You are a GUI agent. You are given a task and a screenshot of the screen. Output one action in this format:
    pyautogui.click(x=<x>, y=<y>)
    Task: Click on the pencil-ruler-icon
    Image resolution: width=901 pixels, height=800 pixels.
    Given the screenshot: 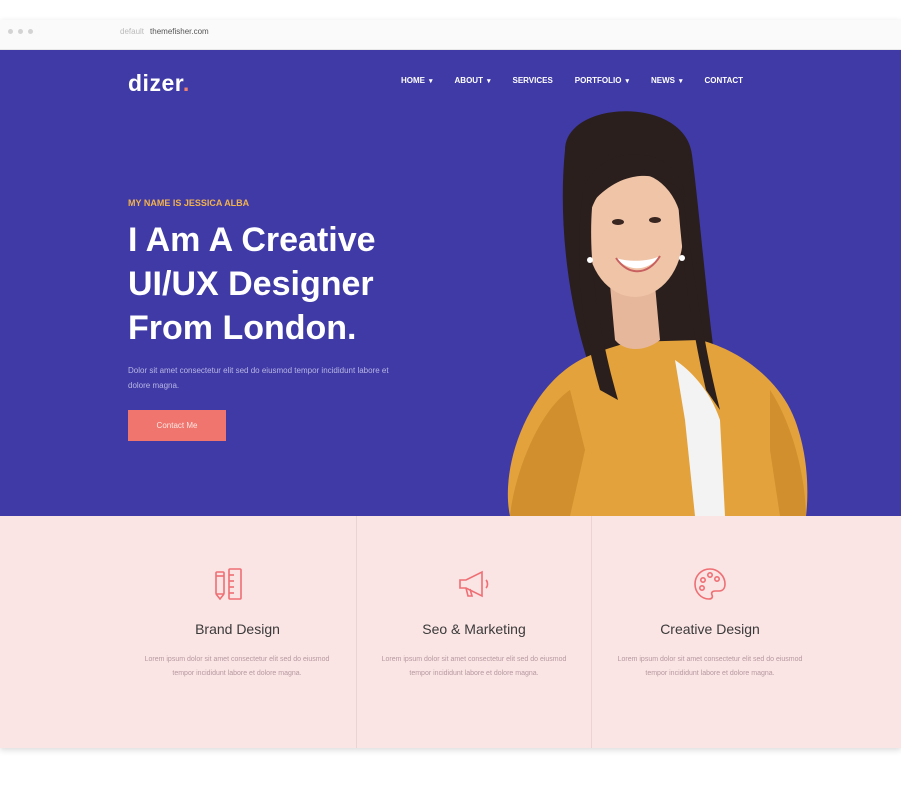 What is the action you would take?
    pyautogui.click(x=228, y=584)
    